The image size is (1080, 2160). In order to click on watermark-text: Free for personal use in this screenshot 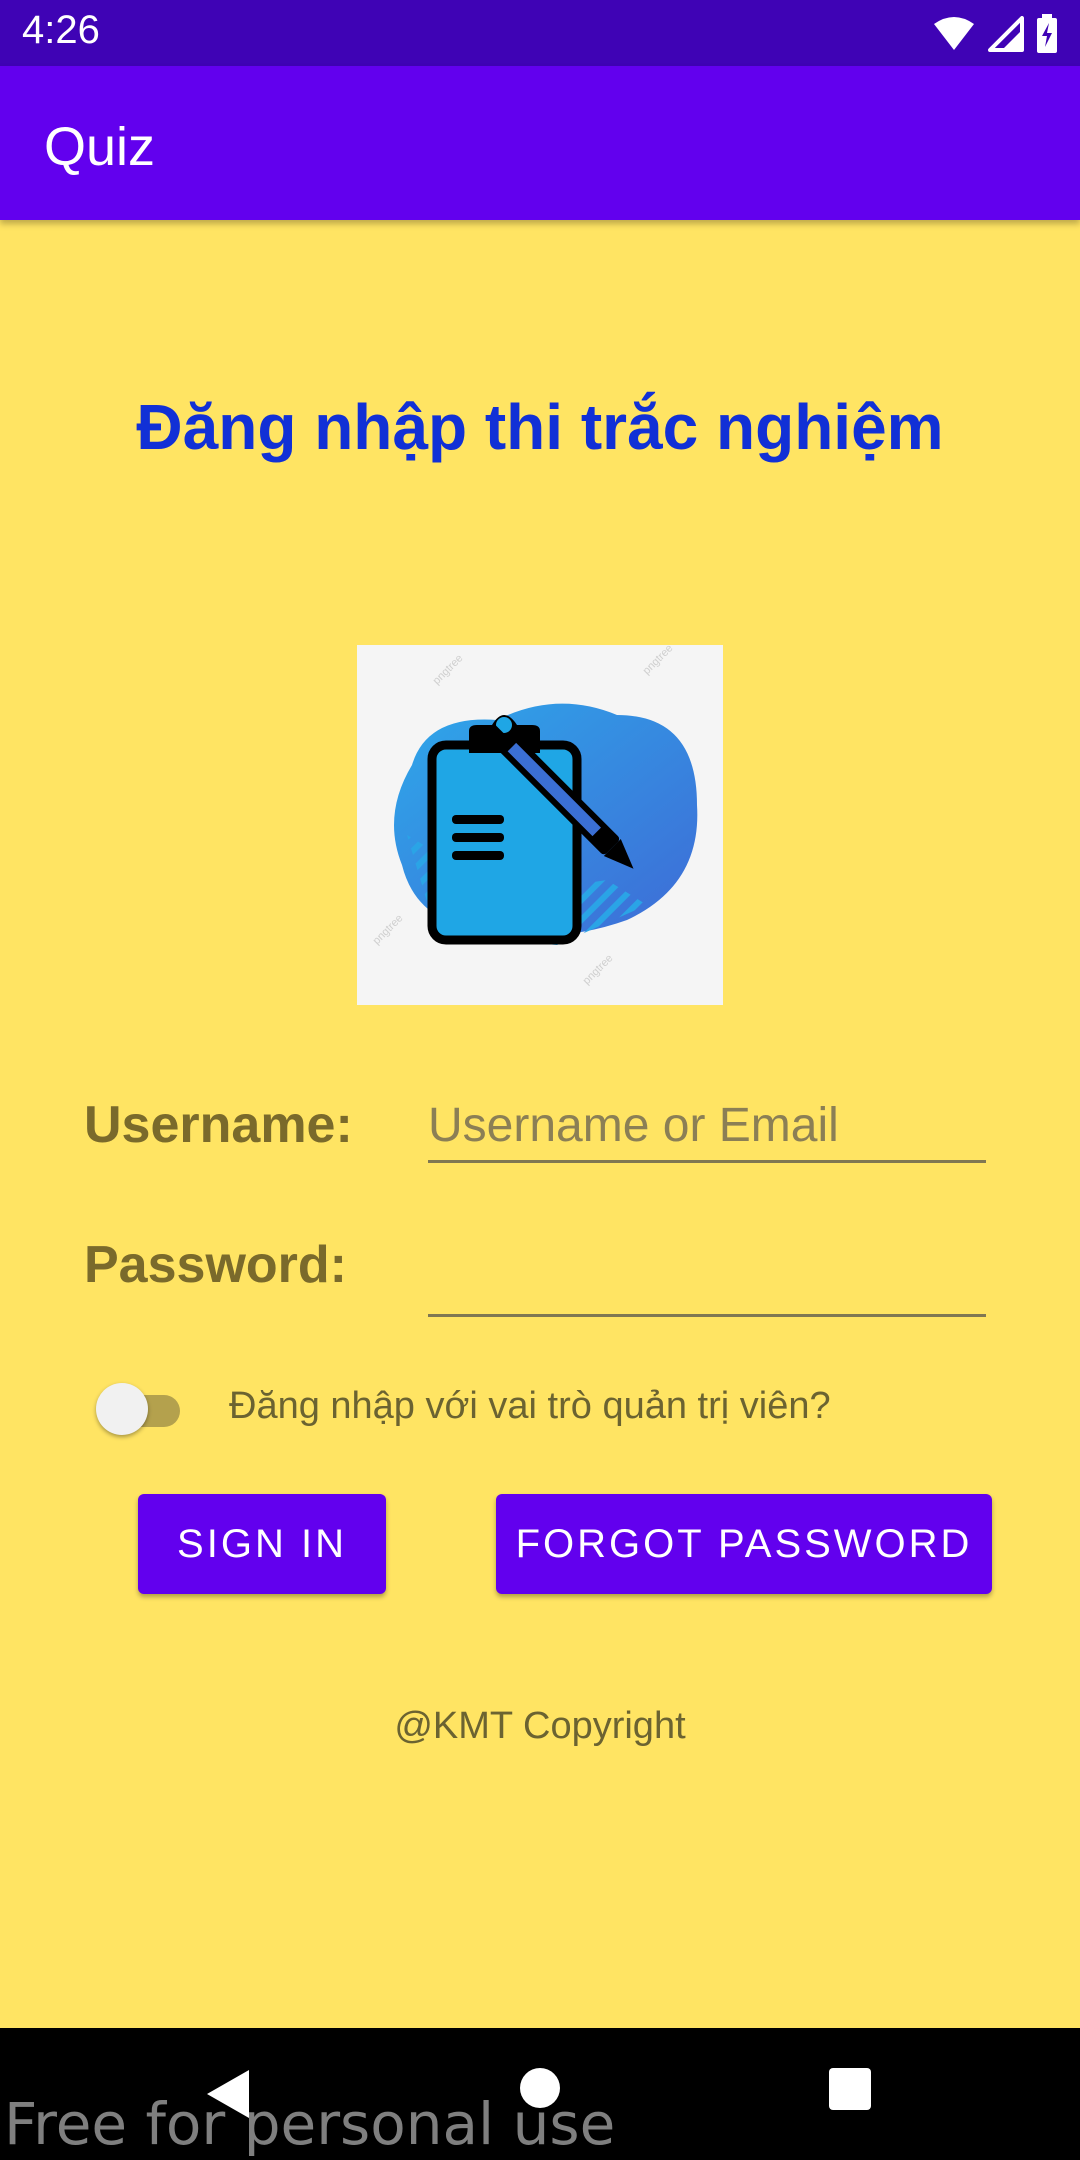, I will do `click(310, 2124)`.